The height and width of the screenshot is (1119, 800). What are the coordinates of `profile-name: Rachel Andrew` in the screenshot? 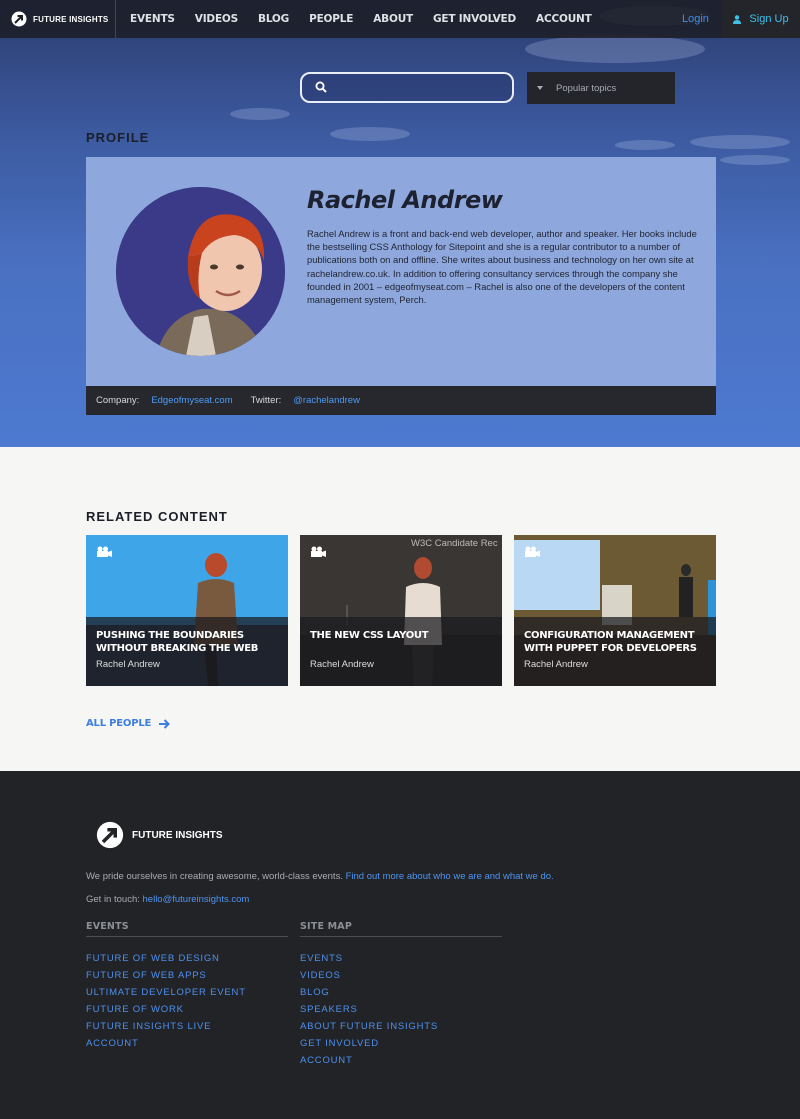 It's located at (405, 200).